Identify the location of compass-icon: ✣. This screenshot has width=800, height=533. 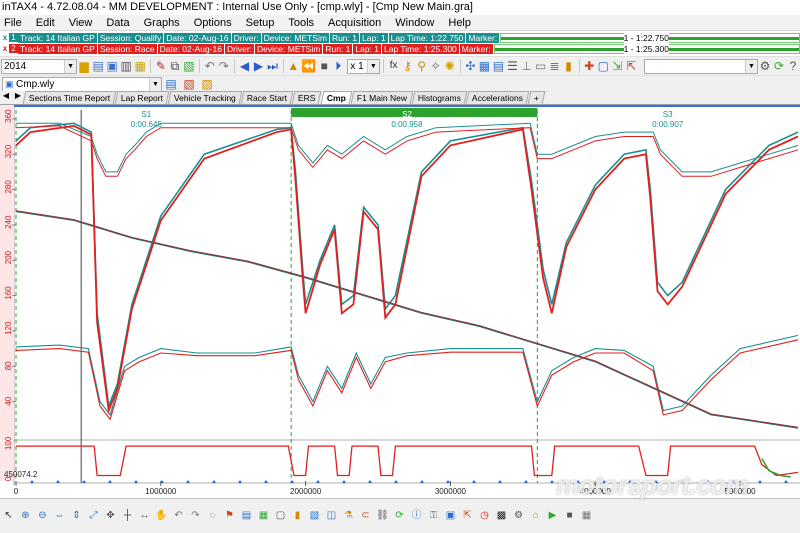
(470, 66).